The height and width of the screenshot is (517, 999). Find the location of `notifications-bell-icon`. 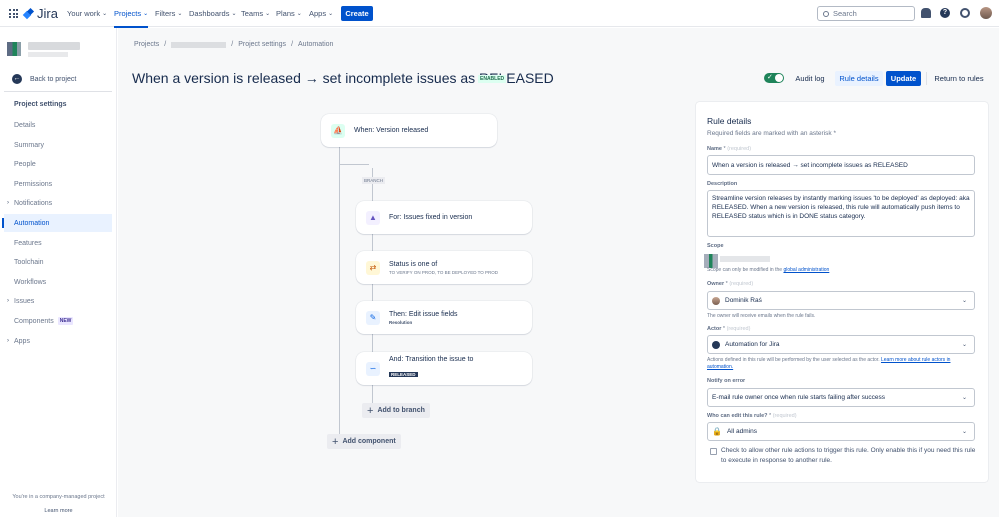

notifications-bell-icon is located at coordinates (926, 13).